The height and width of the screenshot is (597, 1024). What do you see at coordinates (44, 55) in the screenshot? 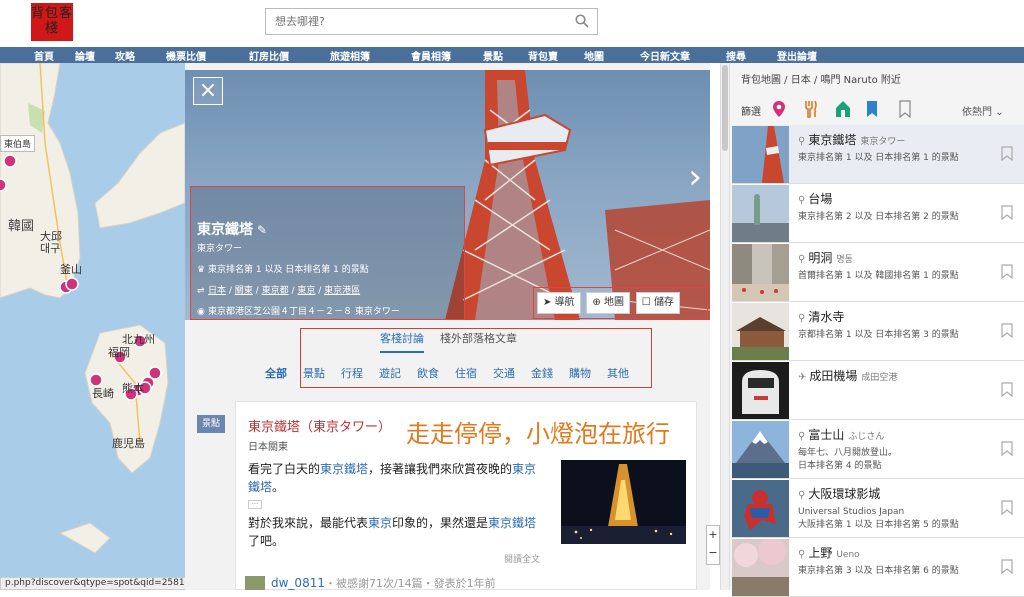
I see `nav-home: 首頁` at bounding box center [44, 55].